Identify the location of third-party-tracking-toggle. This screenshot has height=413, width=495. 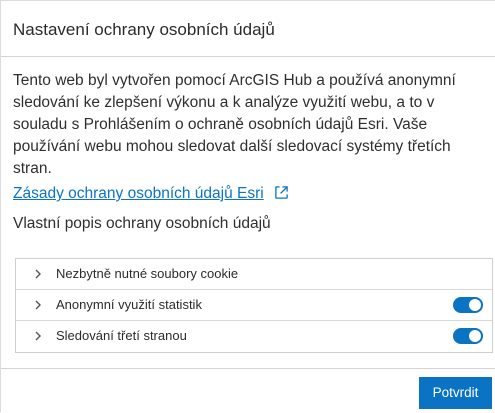
(468, 336).